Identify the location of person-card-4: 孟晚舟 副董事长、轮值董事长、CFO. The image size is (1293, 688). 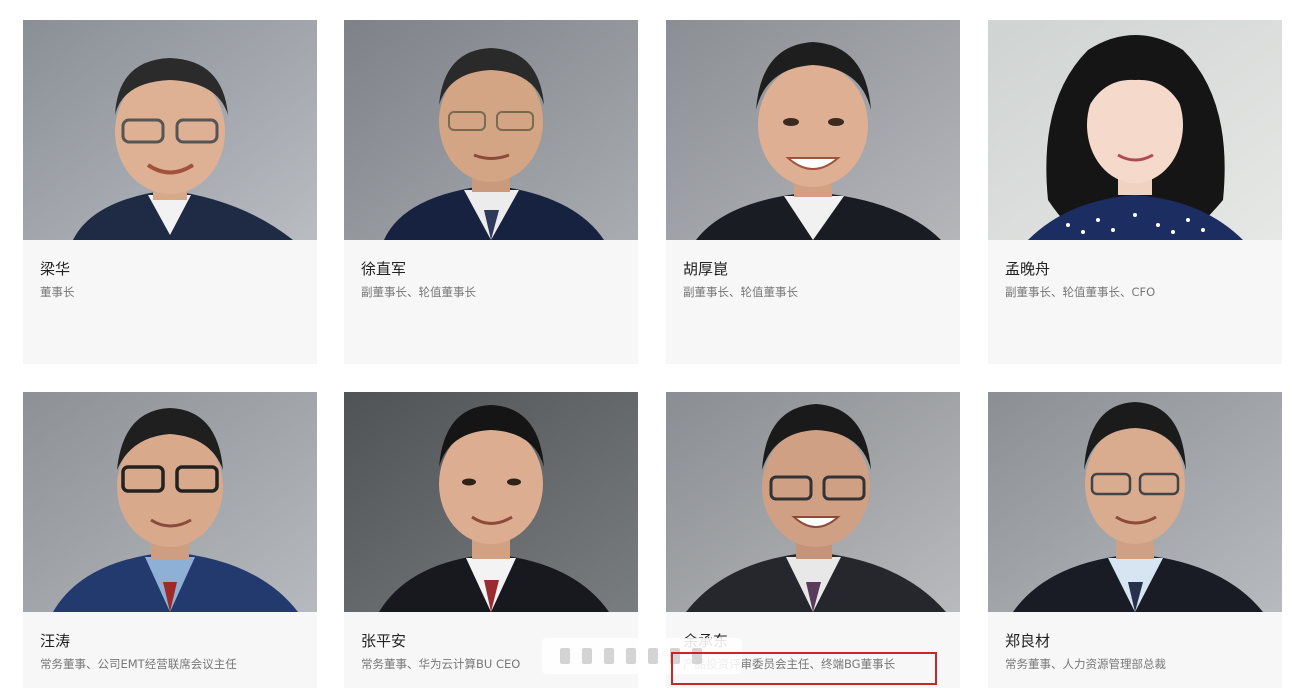
(1135, 192).